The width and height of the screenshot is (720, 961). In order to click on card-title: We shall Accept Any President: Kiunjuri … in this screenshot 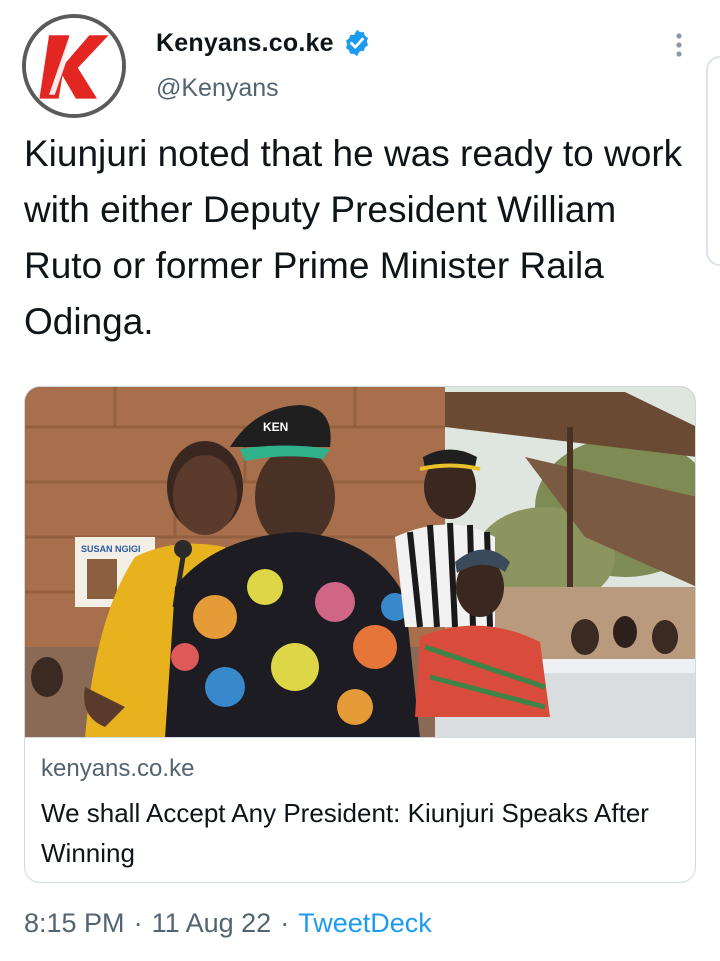, I will do `click(345, 833)`.